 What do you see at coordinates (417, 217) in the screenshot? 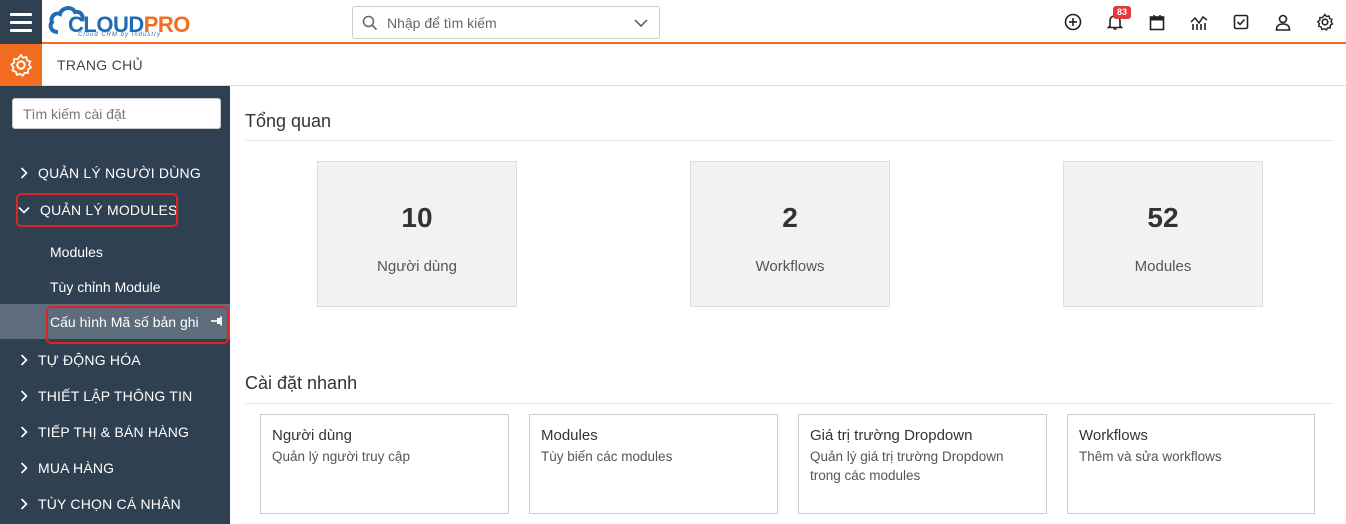
I see `stat-value: 10` at bounding box center [417, 217].